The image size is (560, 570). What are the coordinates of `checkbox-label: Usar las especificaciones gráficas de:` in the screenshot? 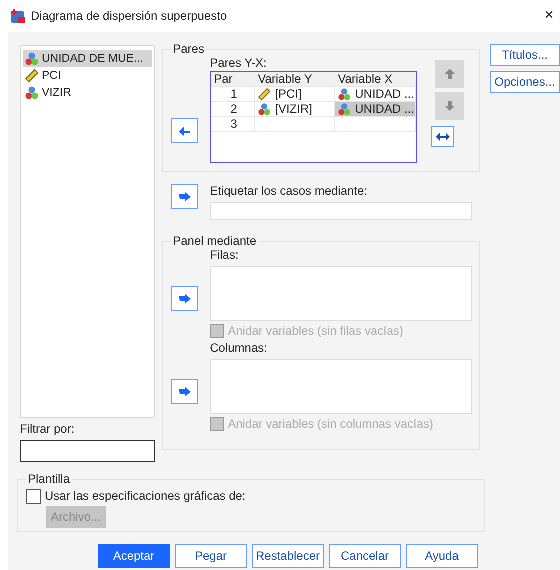 It's located at (145, 496).